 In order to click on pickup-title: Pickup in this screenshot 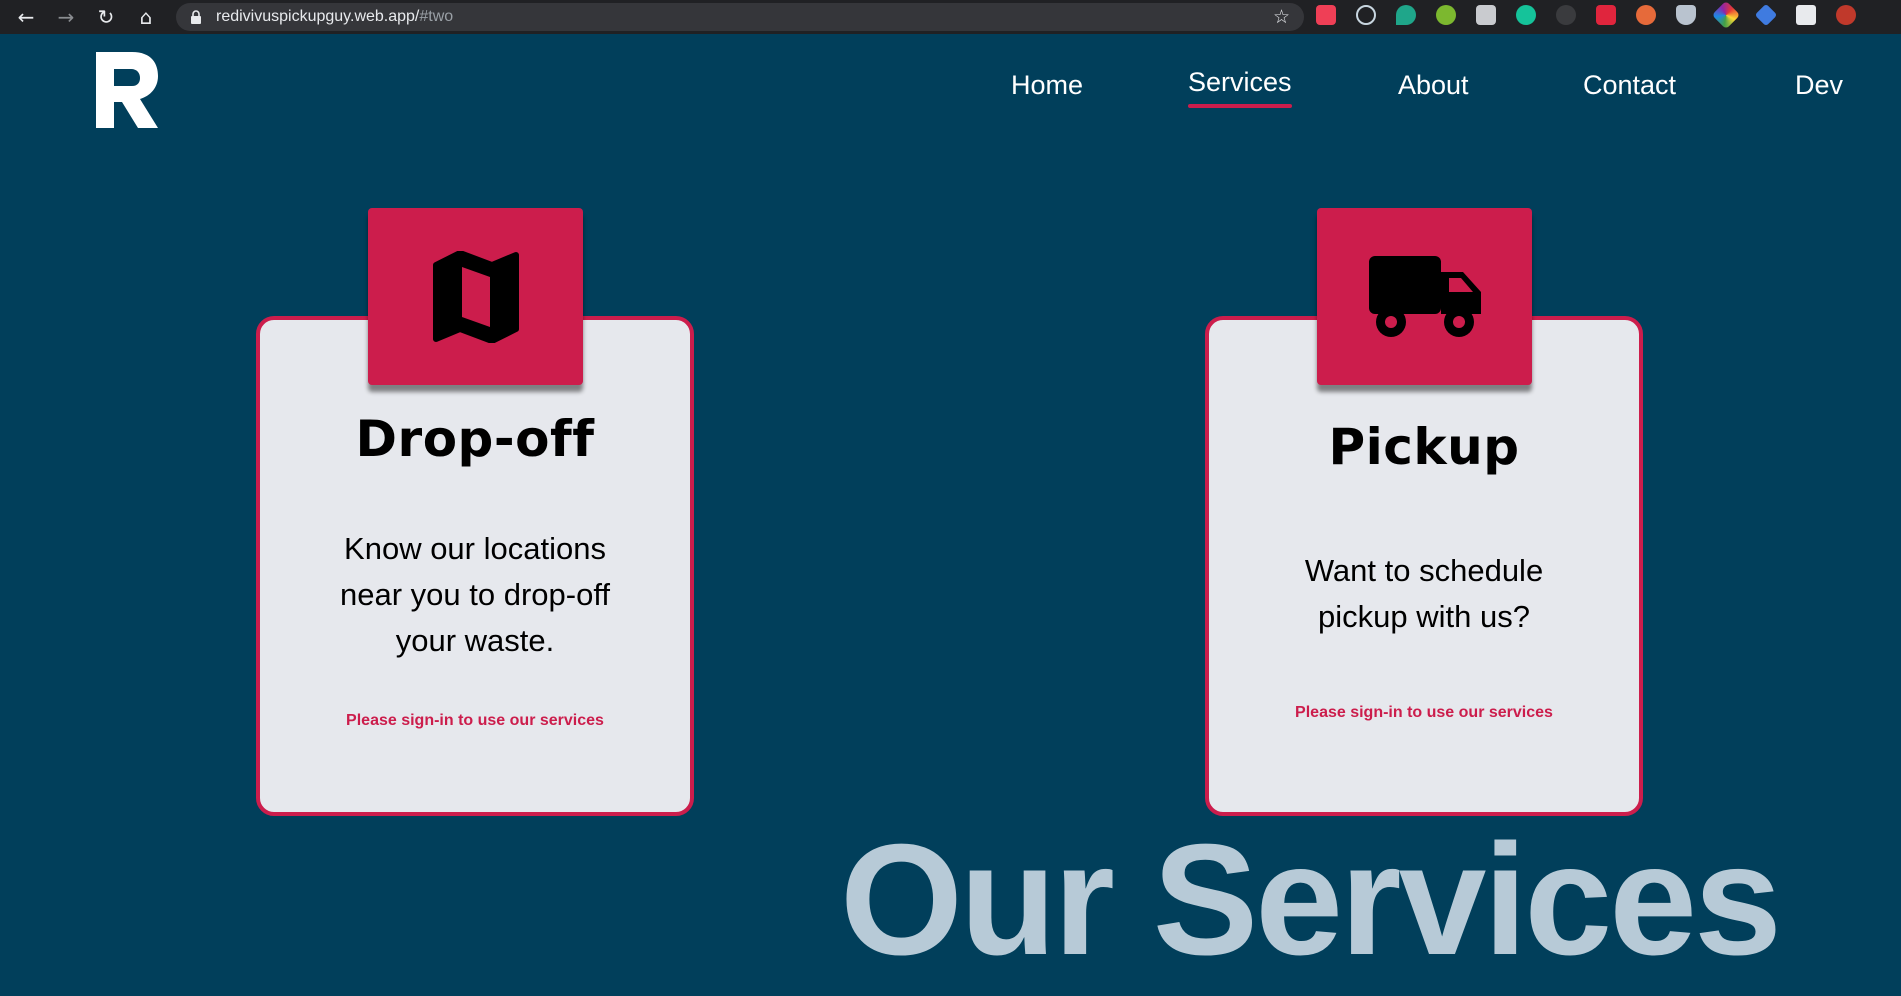, I will do `click(1424, 447)`.